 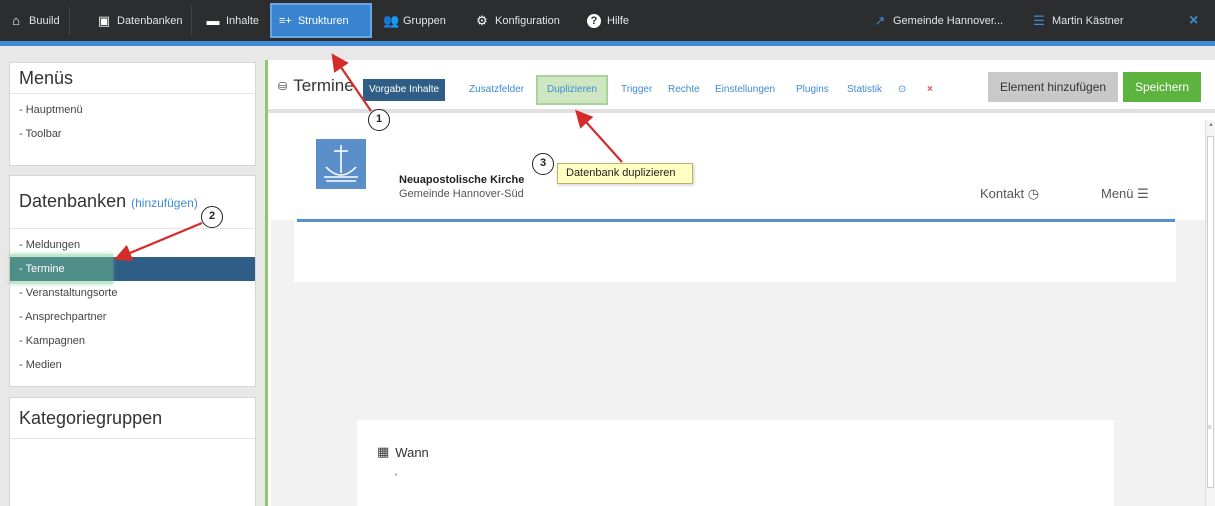 What do you see at coordinates (527, 20) in the screenshot?
I see `nav-label: Konfiguration` at bounding box center [527, 20].